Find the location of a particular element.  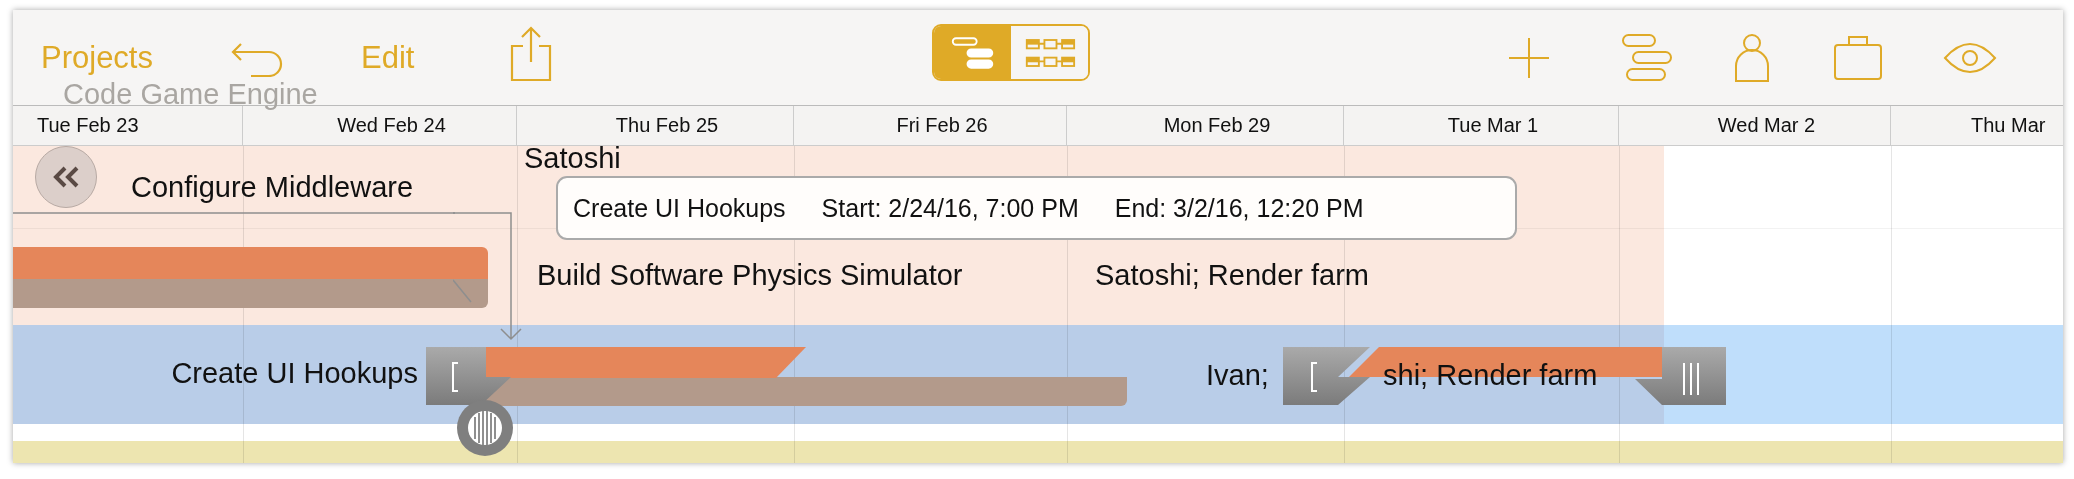

date-label: Thu Mar is located at coordinates (2008, 125).